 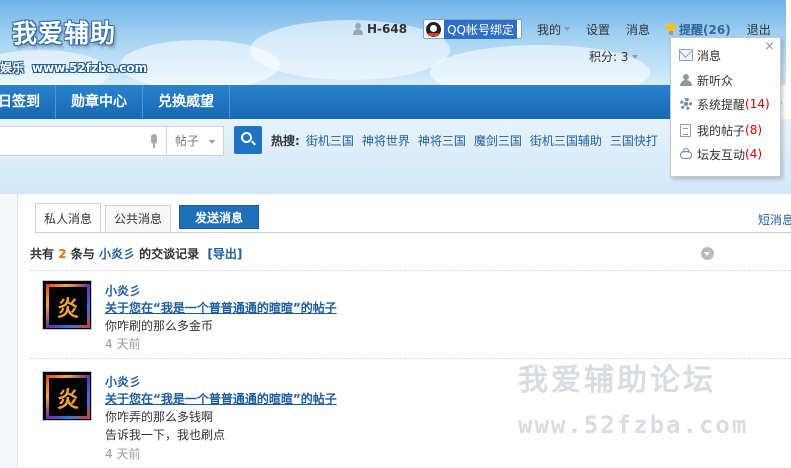 I want to click on nav-item-medals: 勋章中心, so click(x=99, y=102).